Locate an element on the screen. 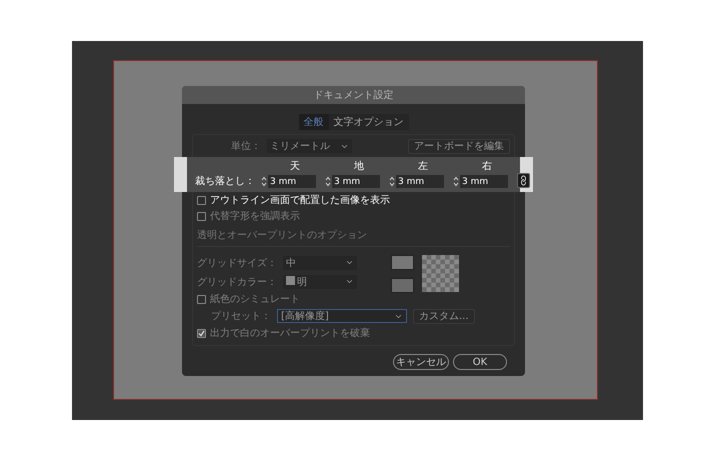  checkbox-label: 代替字形を強調表示 is located at coordinates (255, 216).